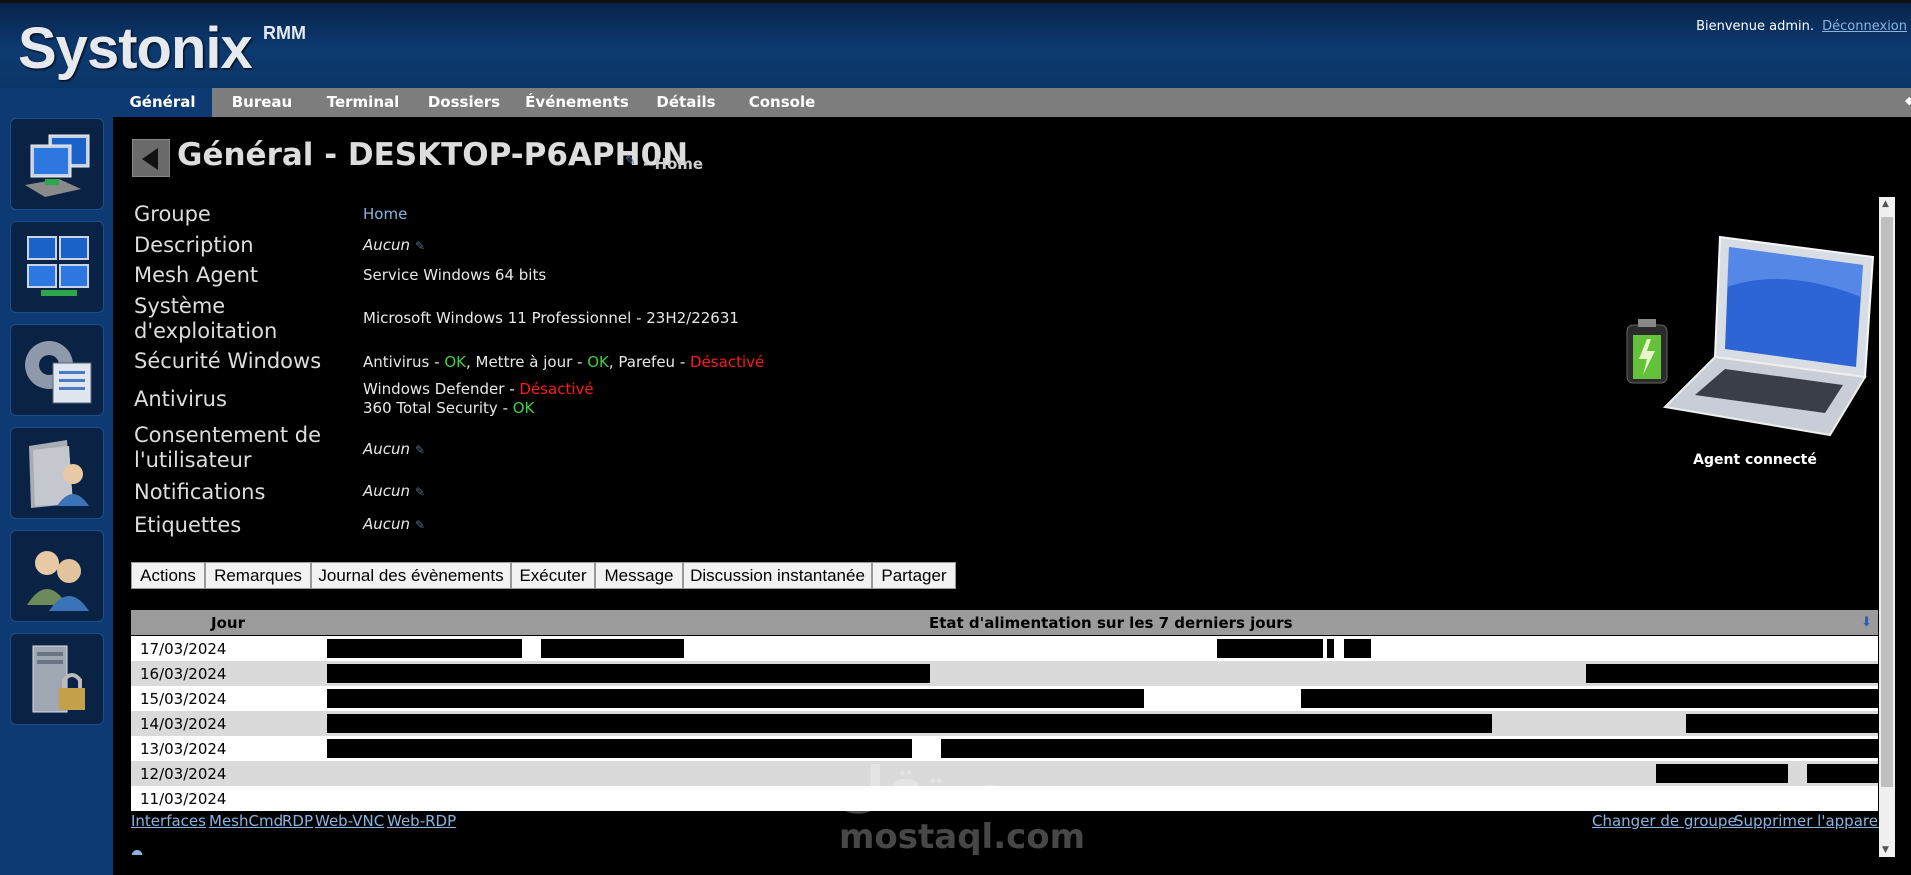 The image size is (1911, 875). What do you see at coordinates (914, 575) in the screenshot?
I see `share-button: Partager` at bounding box center [914, 575].